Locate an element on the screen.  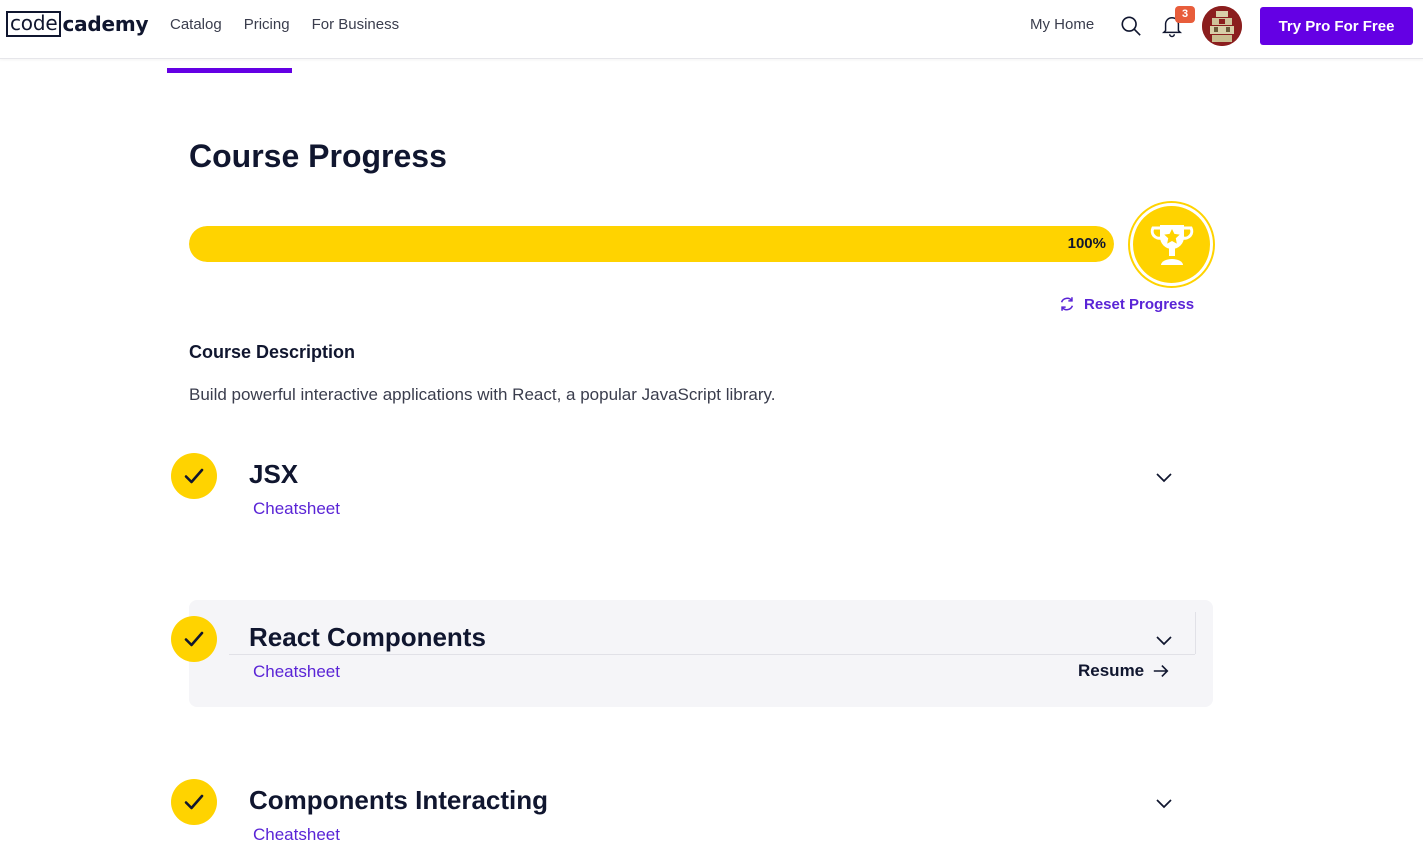
main-nav: Catalog Pricing For Business is located at coordinates (284, 24).